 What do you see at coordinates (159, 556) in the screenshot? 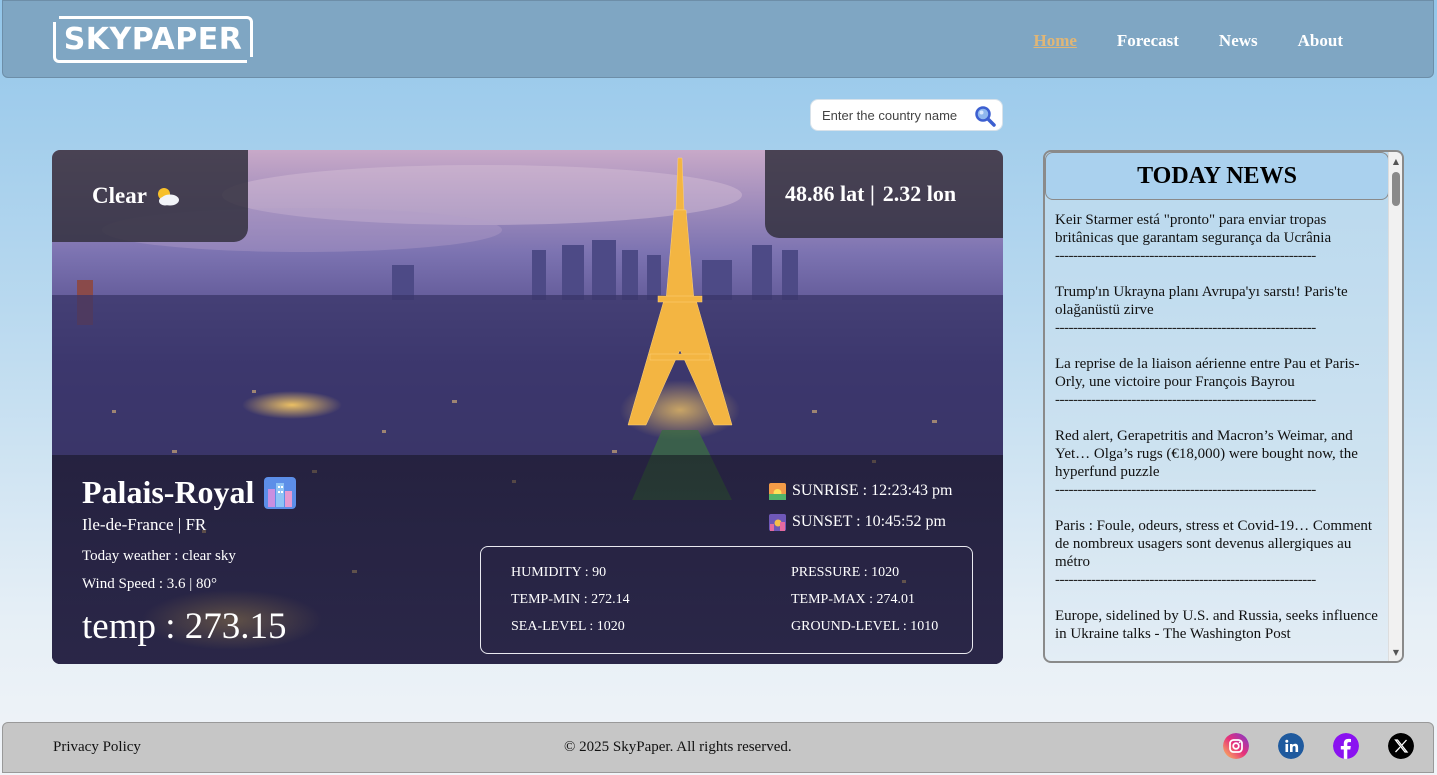
I see `weather-description: Today weather : clear sky` at bounding box center [159, 556].